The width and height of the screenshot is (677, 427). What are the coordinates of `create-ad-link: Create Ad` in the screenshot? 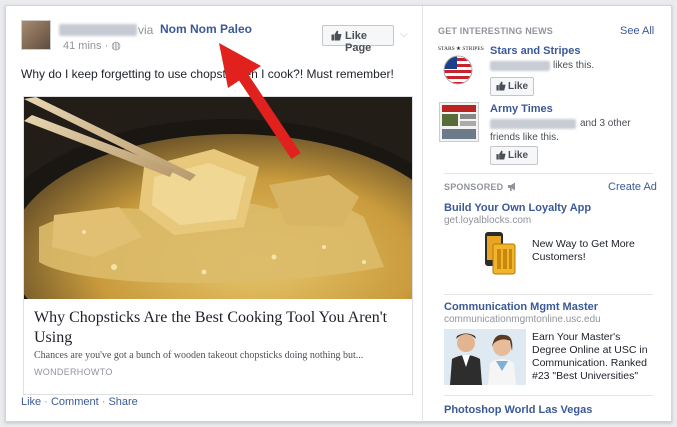 It's located at (632, 187).